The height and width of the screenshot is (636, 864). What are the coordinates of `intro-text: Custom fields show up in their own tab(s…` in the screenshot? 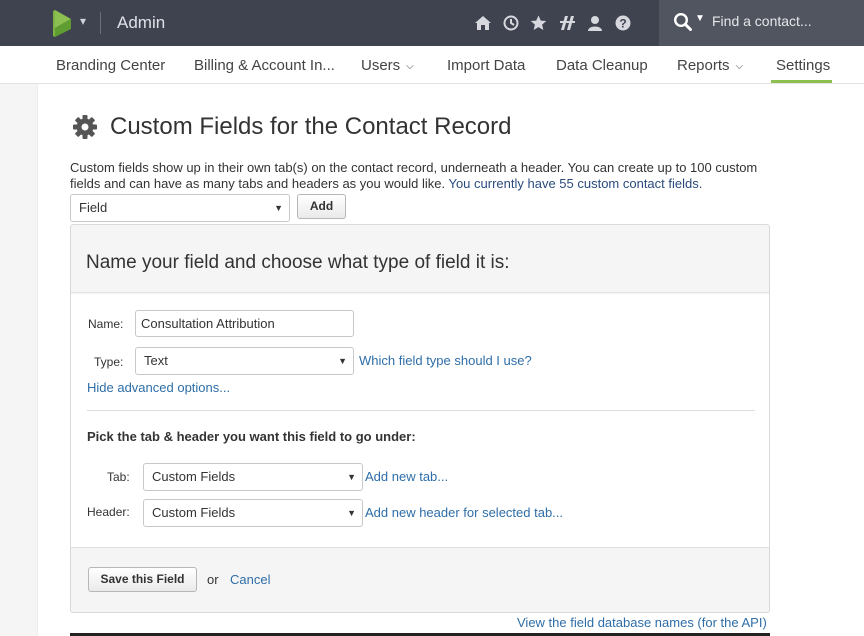 It's located at (425, 176).